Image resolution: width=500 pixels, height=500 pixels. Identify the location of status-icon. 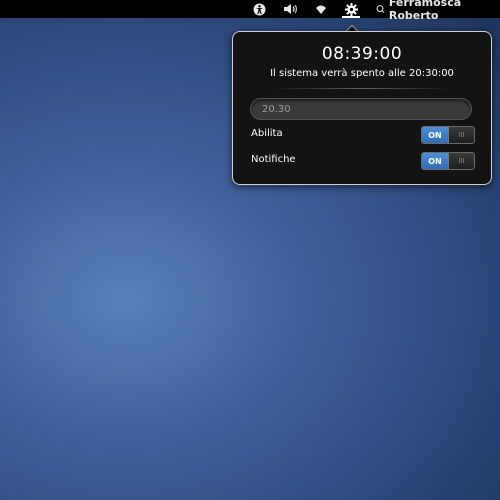
(380, 9).